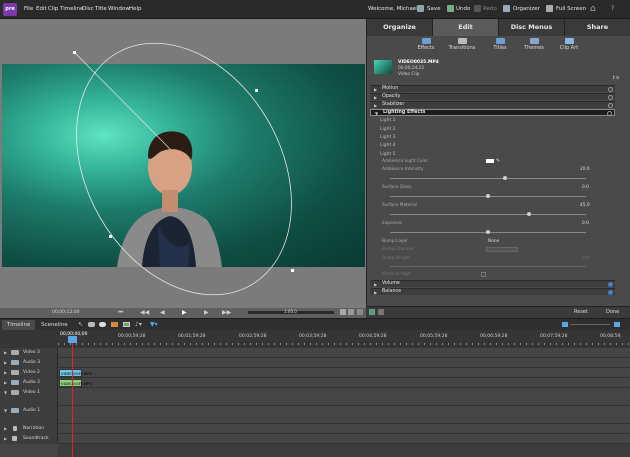  What do you see at coordinates (88, 9) in the screenshot?
I see `menu-disc: Disc` at bounding box center [88, 9].